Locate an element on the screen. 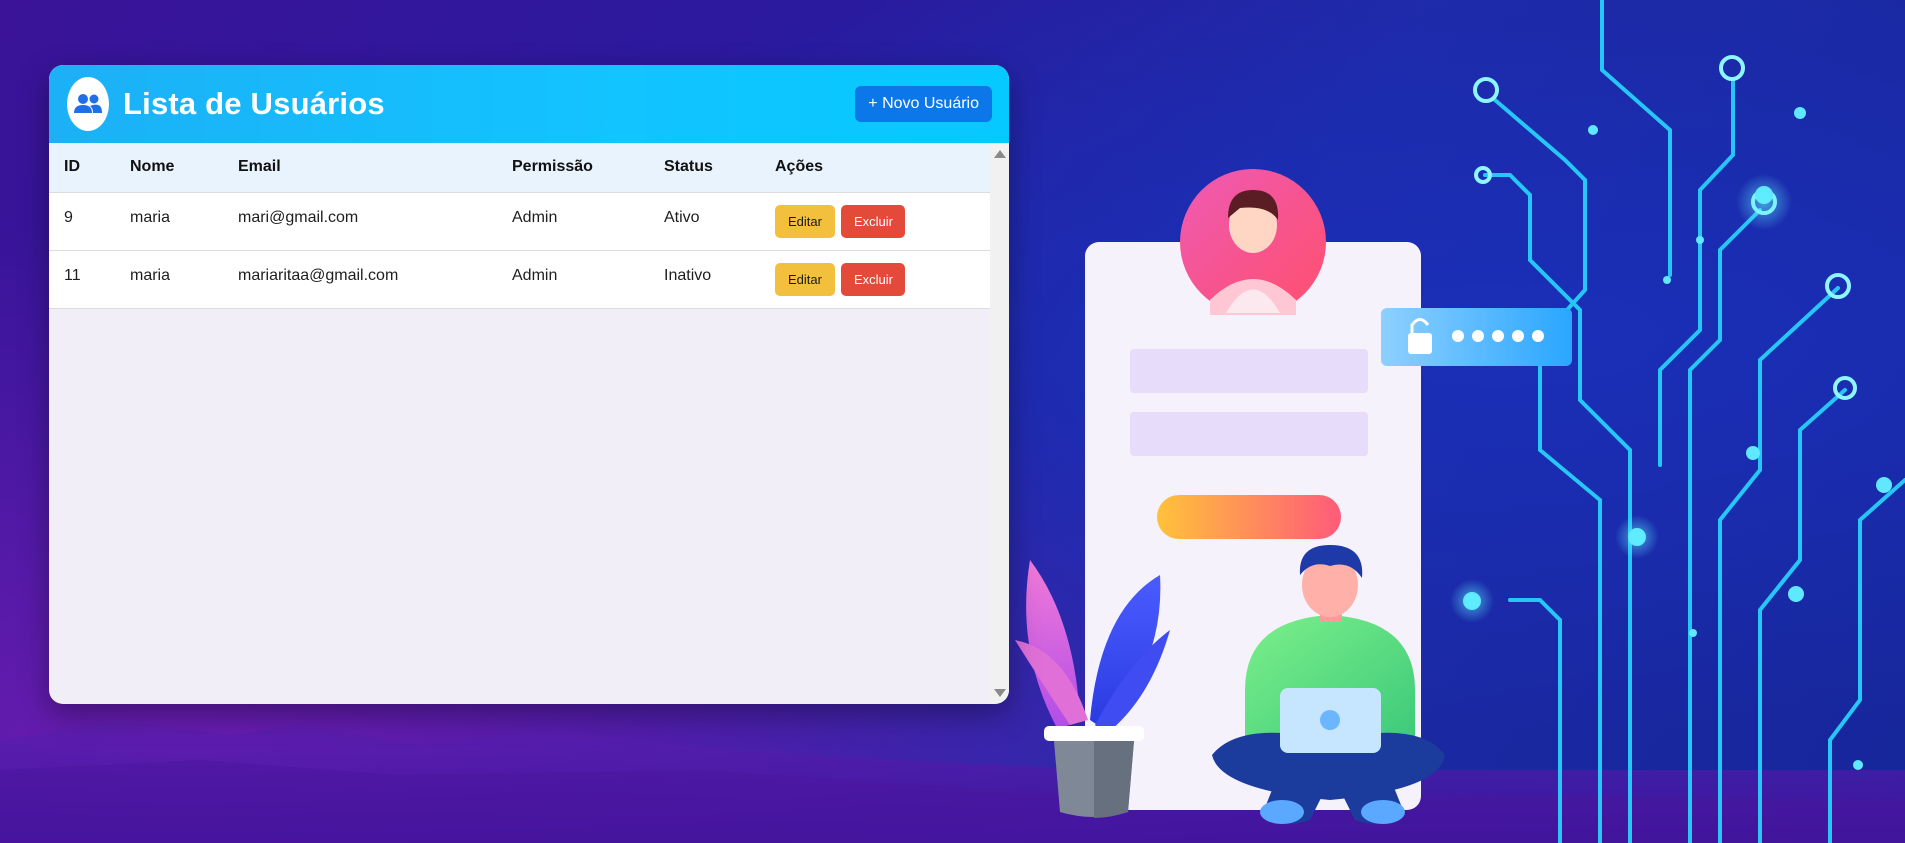 This screenshot has width=1905, height=843. vertical-scrollbar is located at coordinates (999, 423).